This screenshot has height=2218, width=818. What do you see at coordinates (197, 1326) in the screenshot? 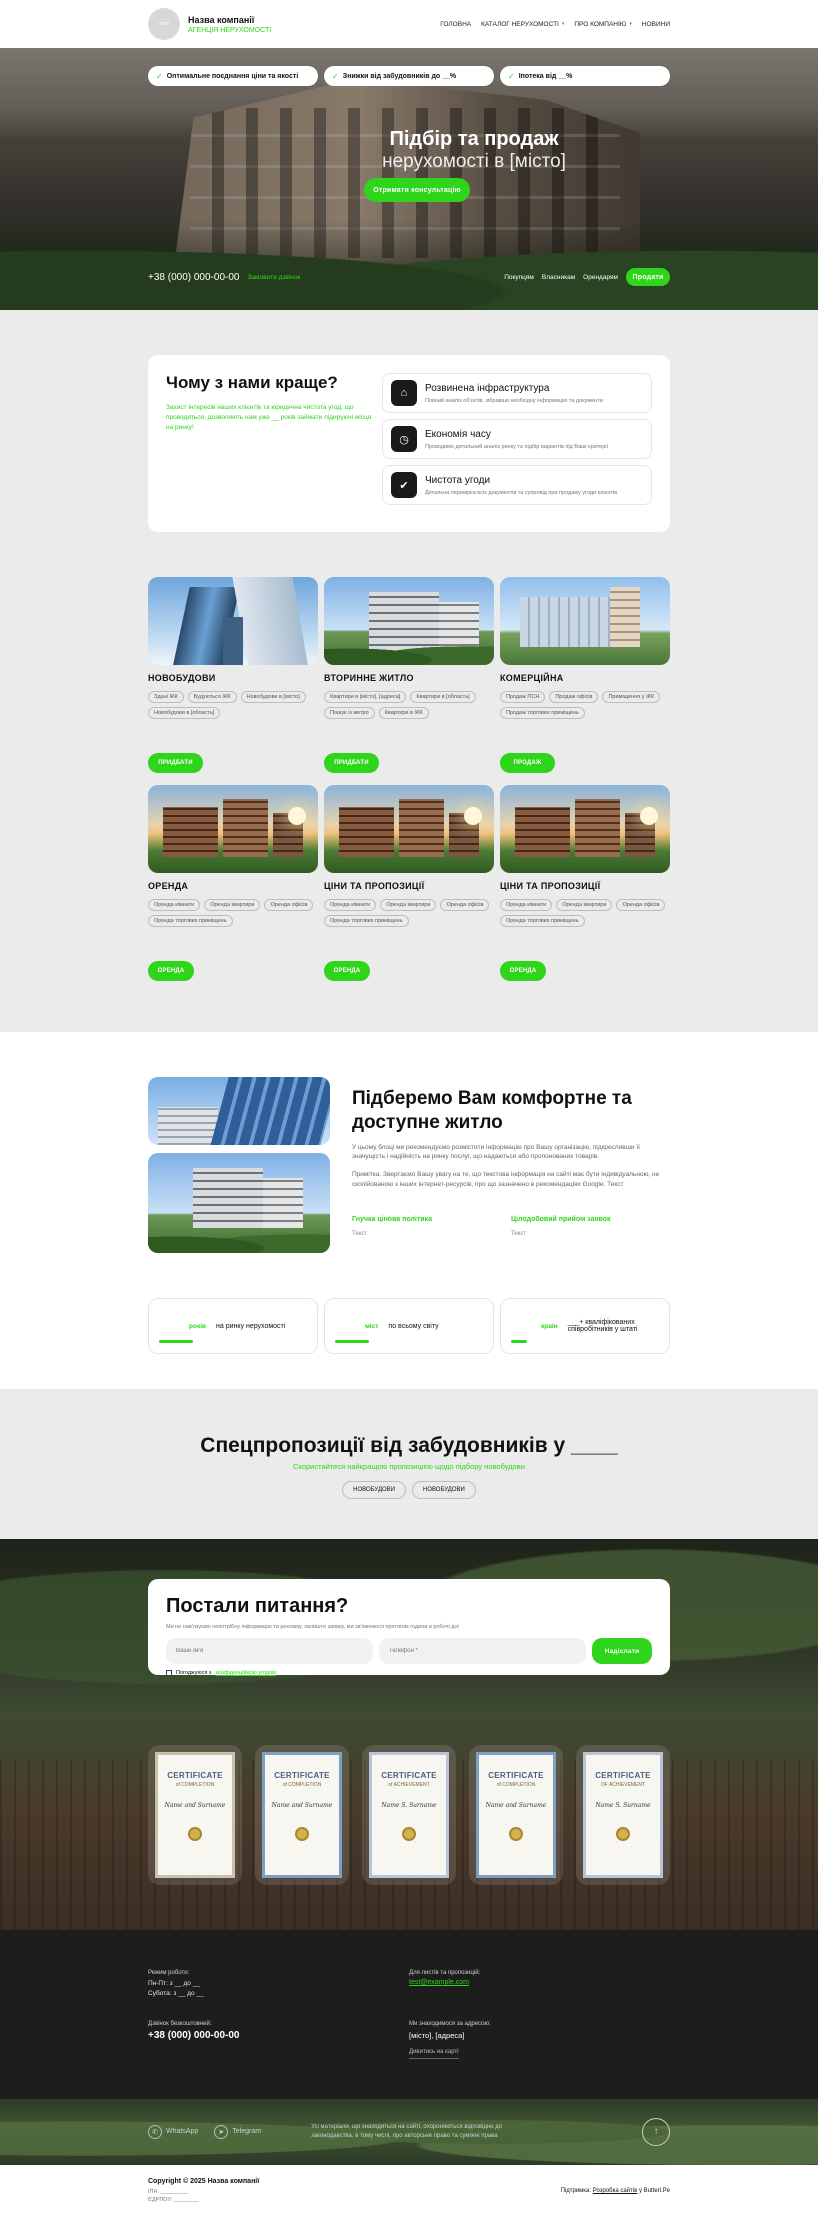
I see `stat-unit: років` at bounding box center [197, 1326].